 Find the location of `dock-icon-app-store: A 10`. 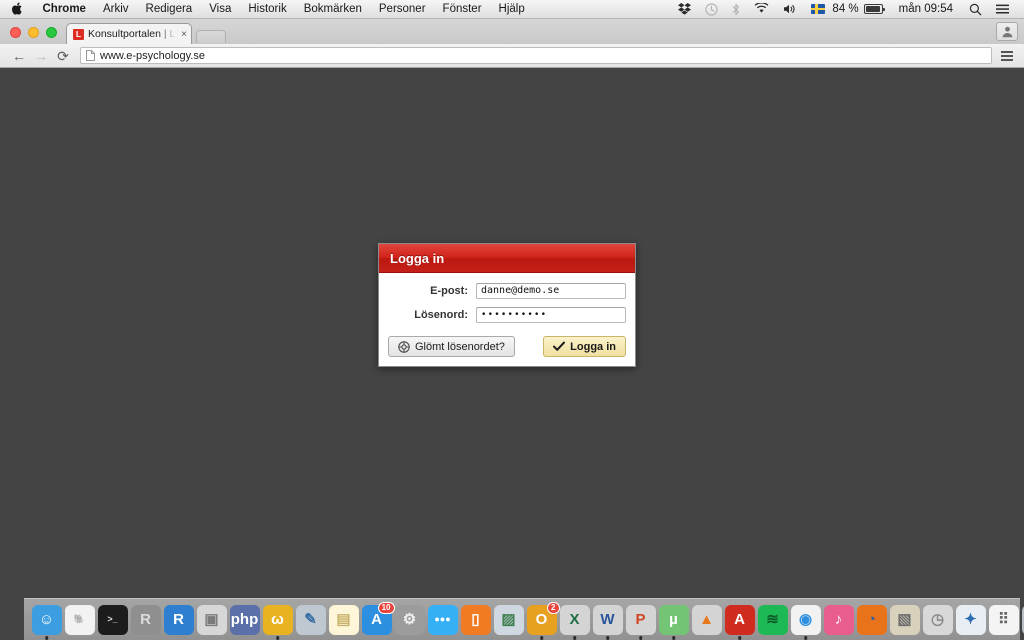

dock-icon-app-store: A 10 is located at coordinates (378, 618).